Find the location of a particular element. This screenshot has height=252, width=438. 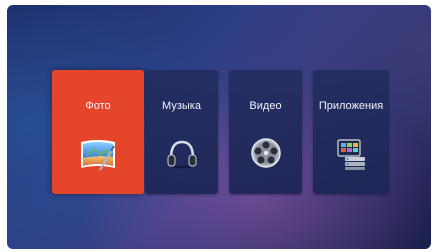

tile-video-label: Видео is located at coordinates (265, 106).